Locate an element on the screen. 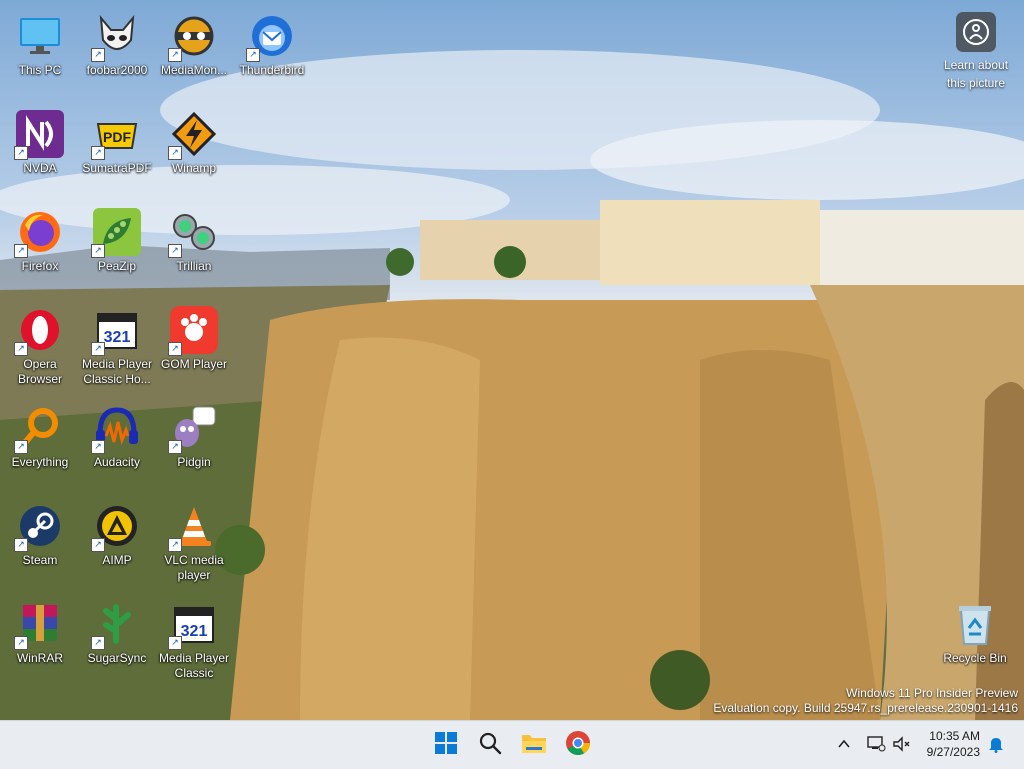 The width and height of the screenshot is (1024, 769). desktop-icon-audacity: ↗ Audacity is located at coordinates (117, 434).